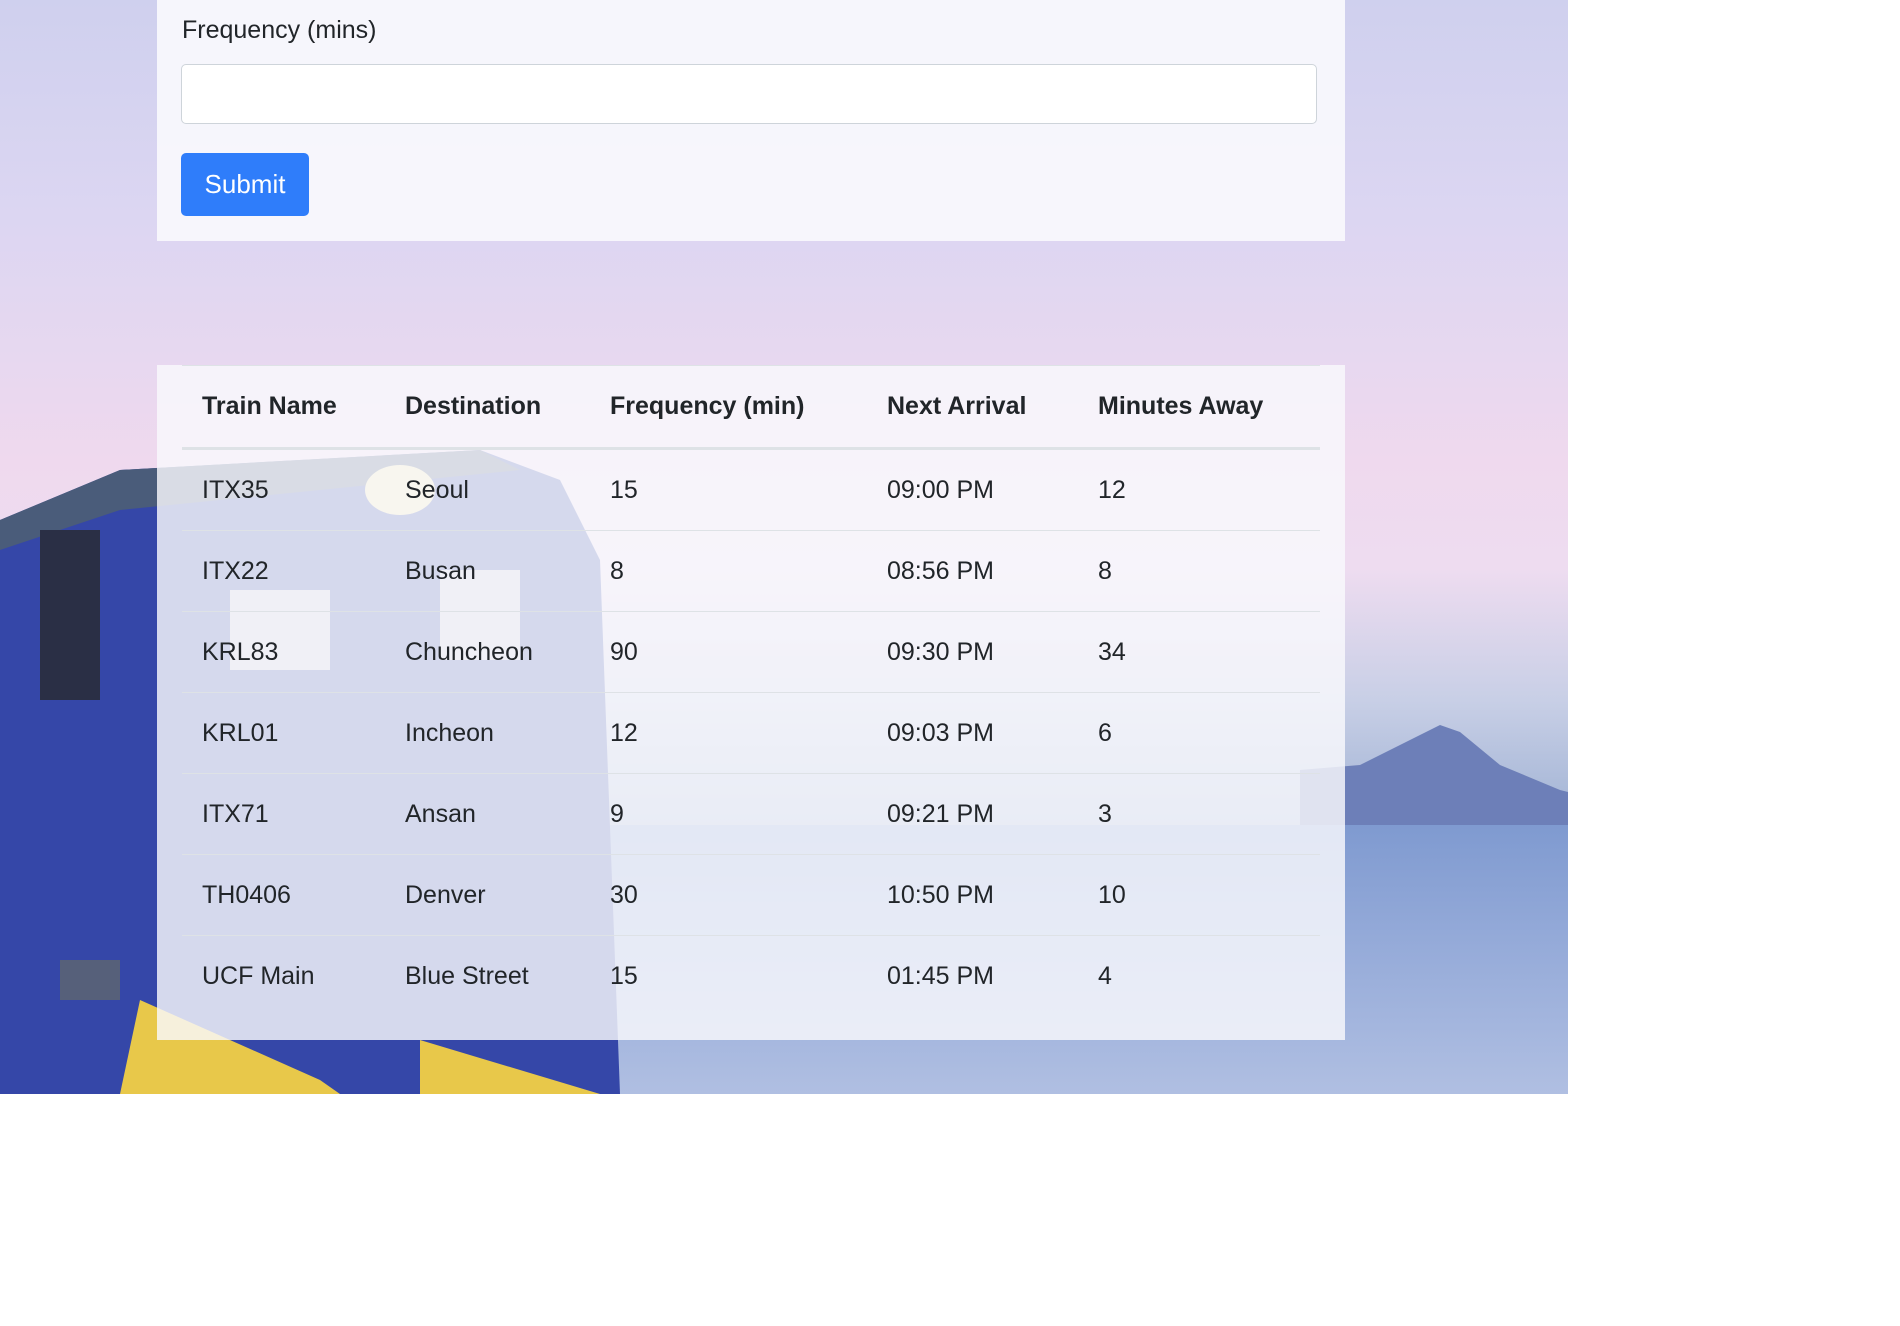 The height and width of the screenshot is (1326, 1900). Describe the element at coordinates (749, 94) in the screenshot. I see `frequency-input` at that location.